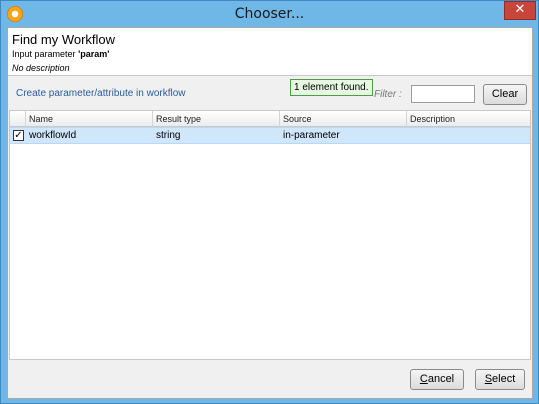 The width and height of the screenshot is (539, 404). I want to click on cell-source: in-parameter, so click(311, 135).